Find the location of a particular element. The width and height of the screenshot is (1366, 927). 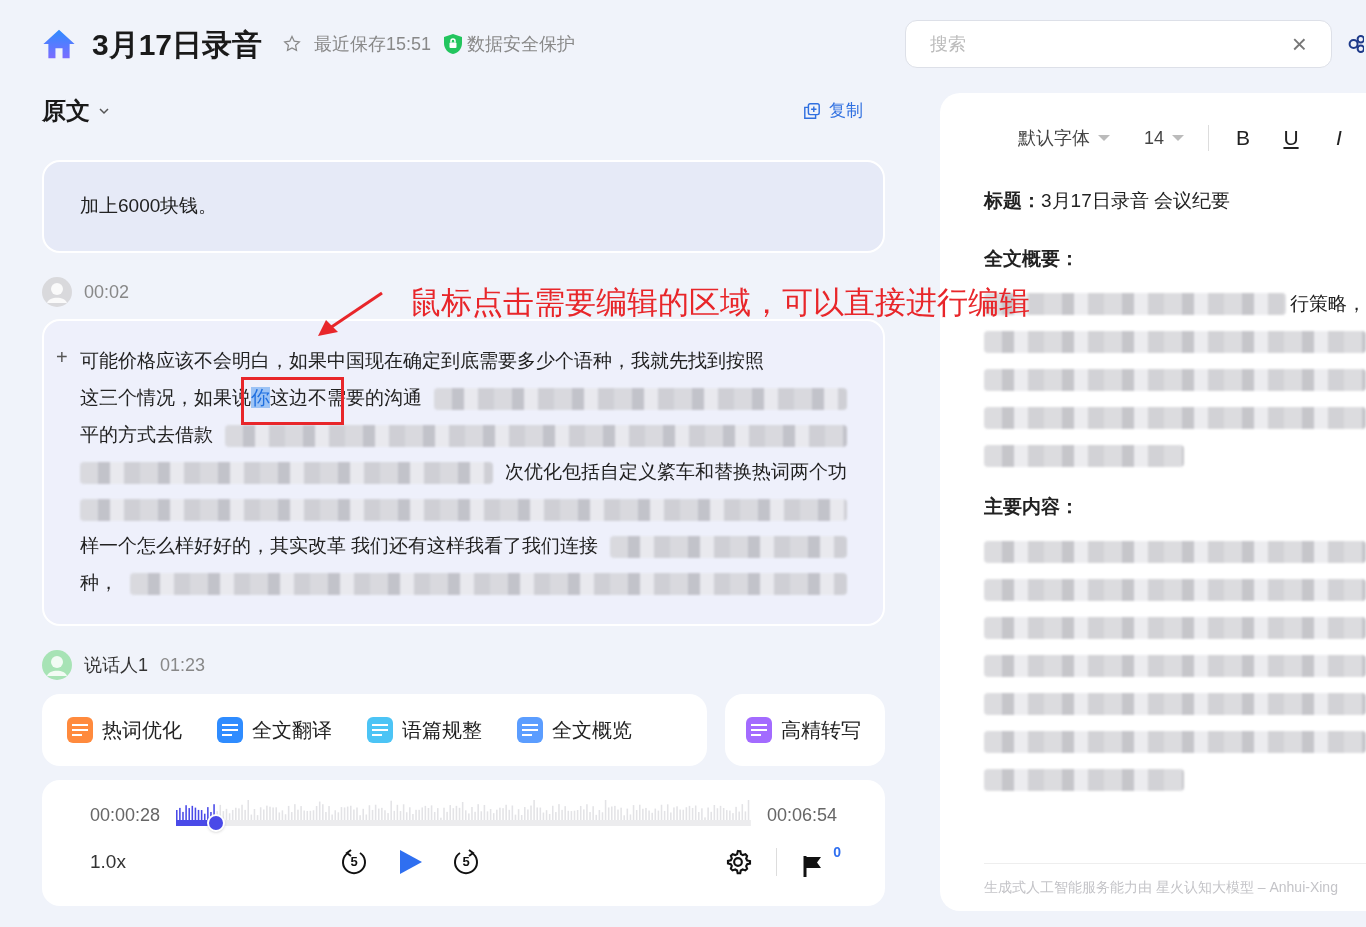

clear-button: × is located at coordinates (1299, 44).